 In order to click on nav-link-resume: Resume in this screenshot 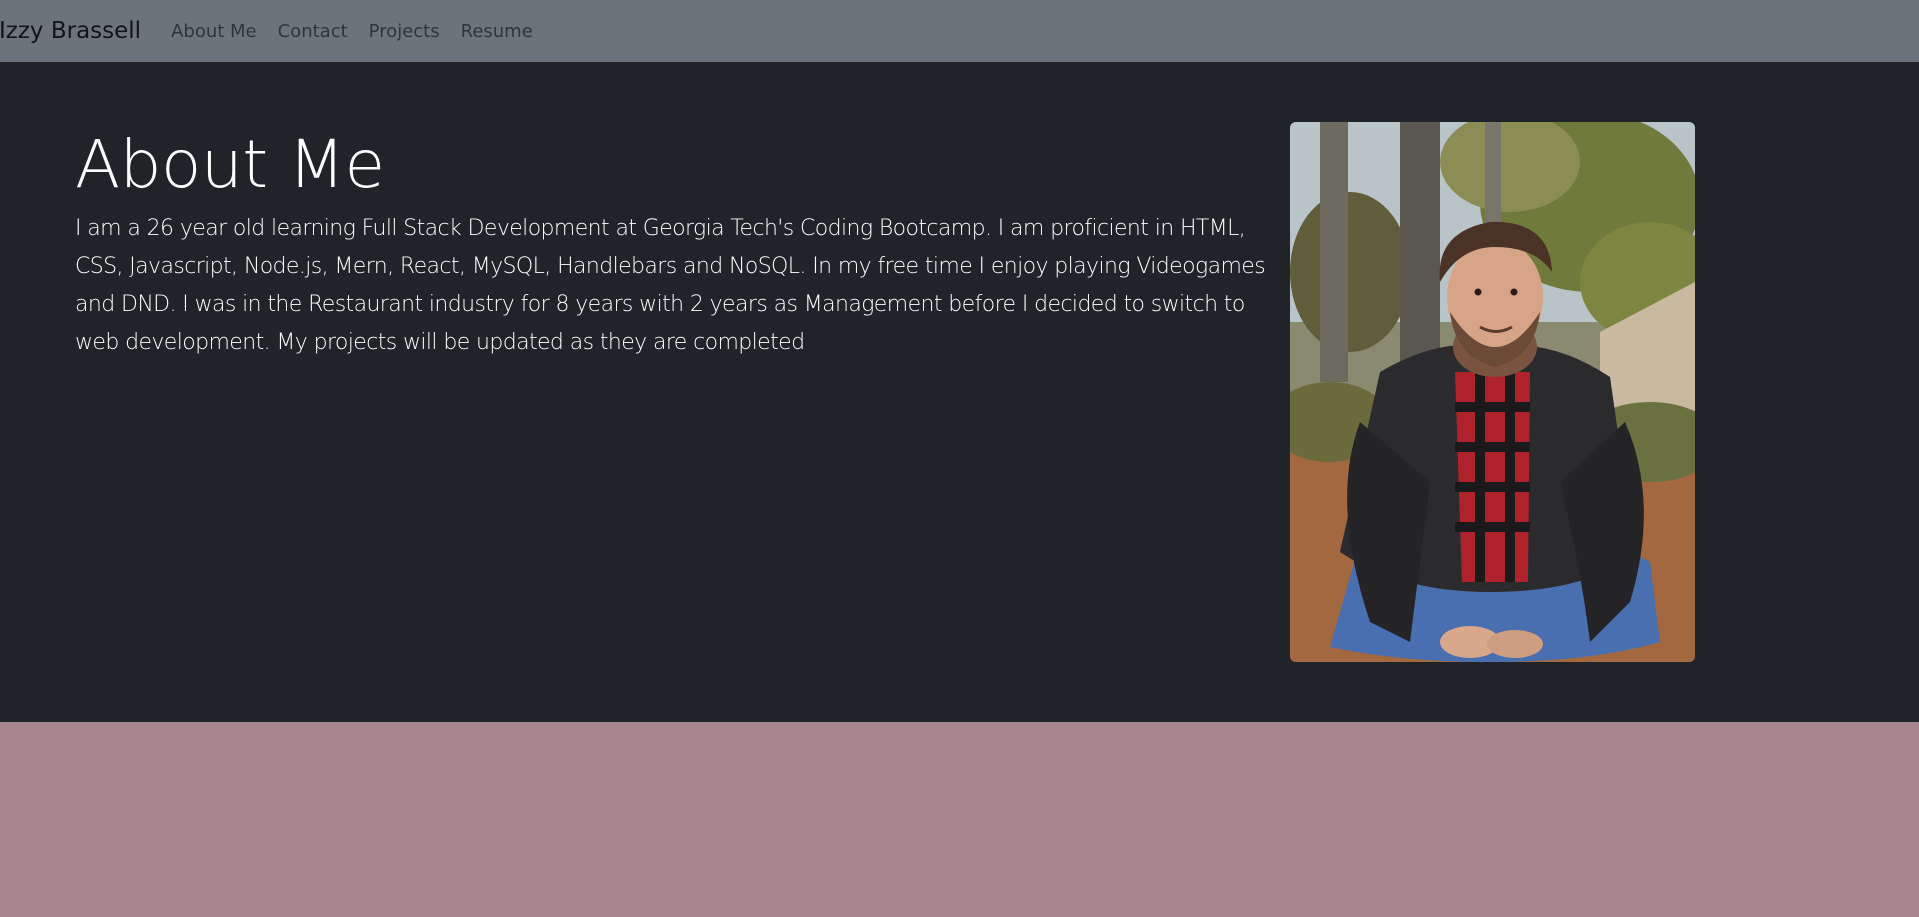, I will do `click(497, 31)`.